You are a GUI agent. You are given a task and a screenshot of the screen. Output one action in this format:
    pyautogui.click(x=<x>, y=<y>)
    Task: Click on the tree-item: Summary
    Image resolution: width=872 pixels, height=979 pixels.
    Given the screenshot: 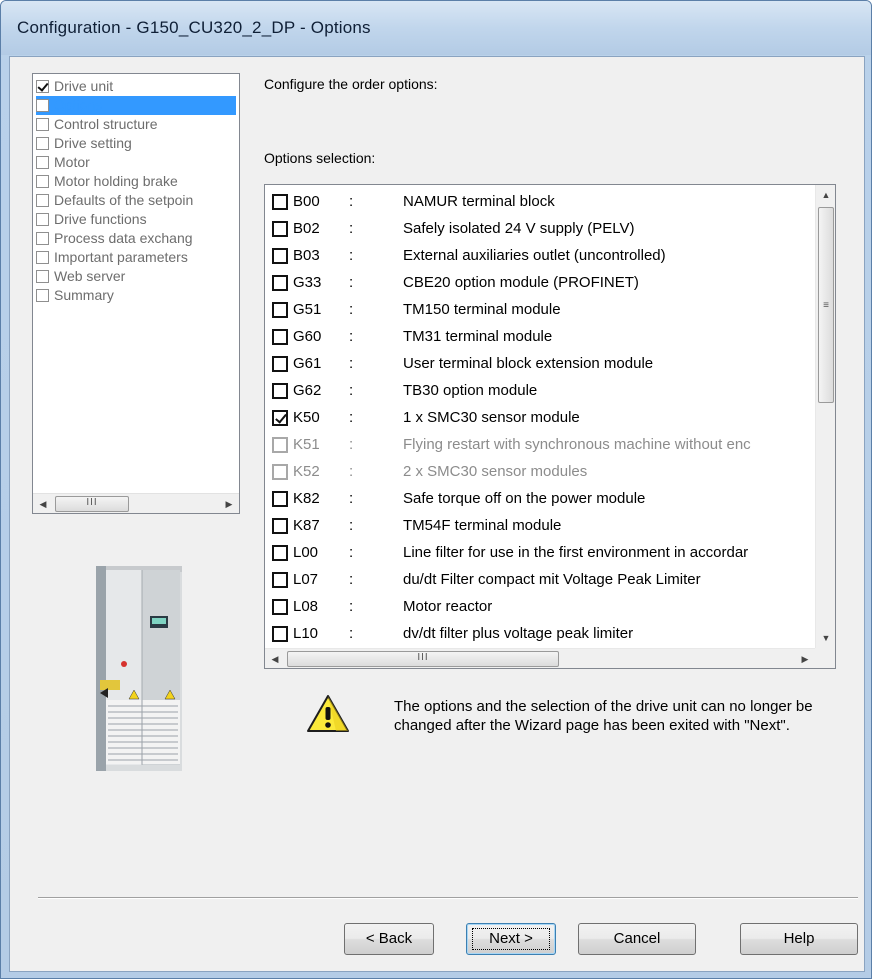 What is the action you would take?
    pyautogui.click(x=136, y=295)
    